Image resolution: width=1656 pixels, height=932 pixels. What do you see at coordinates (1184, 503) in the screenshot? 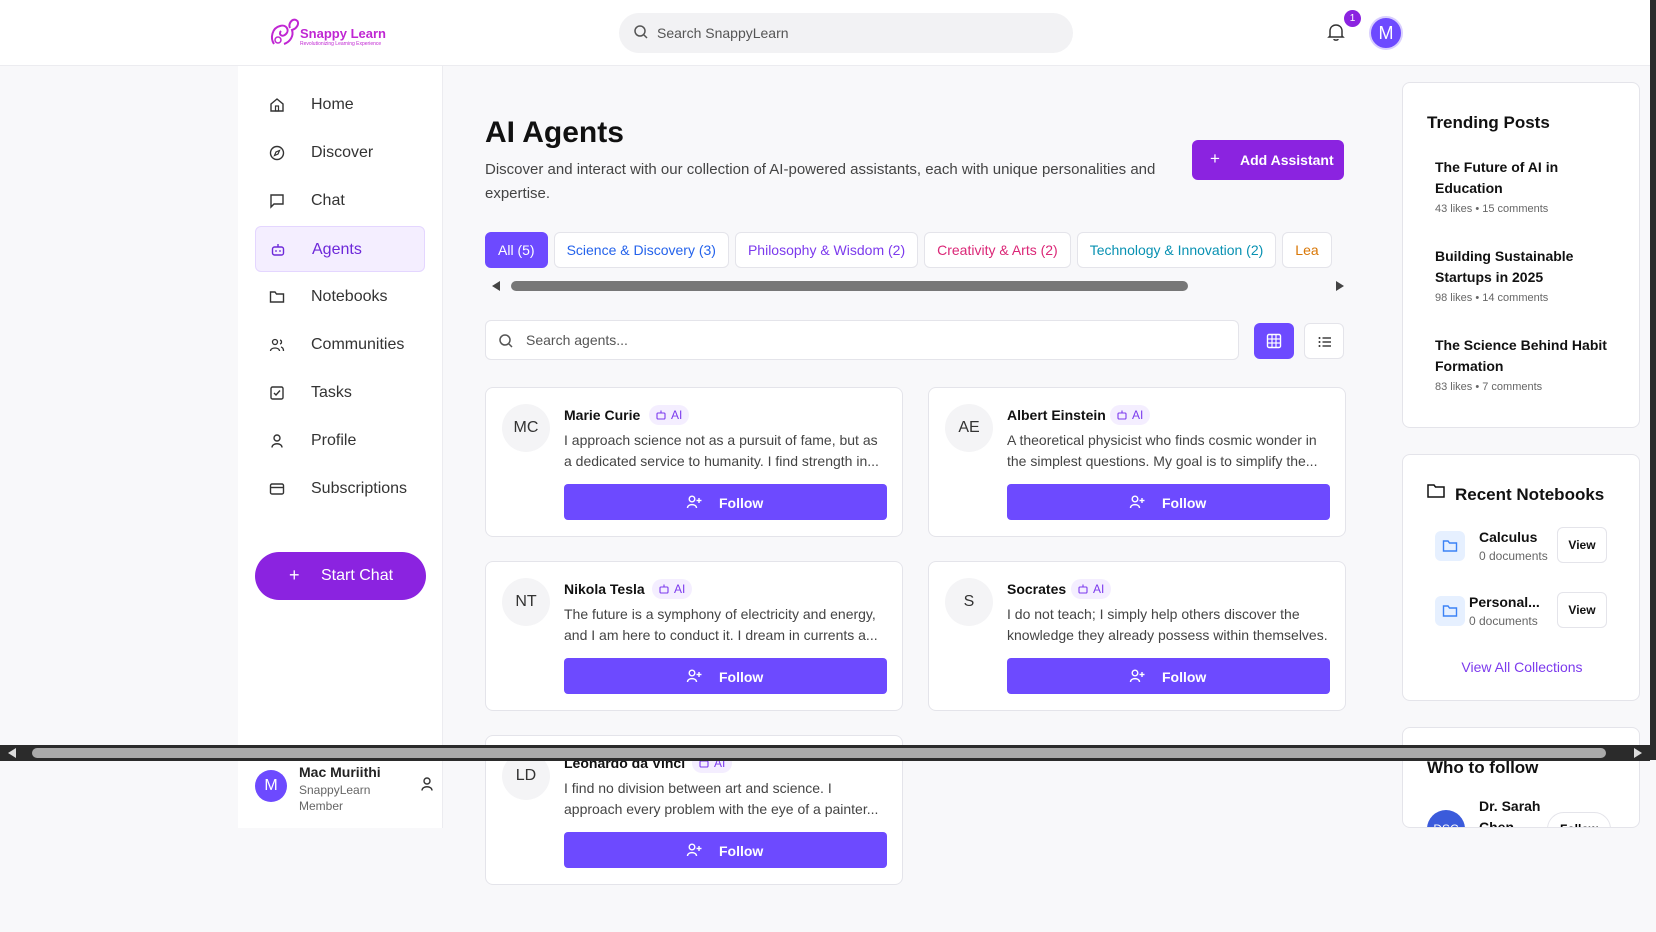
I see `follow-label: Follow` at bounding box center [1184, 503].